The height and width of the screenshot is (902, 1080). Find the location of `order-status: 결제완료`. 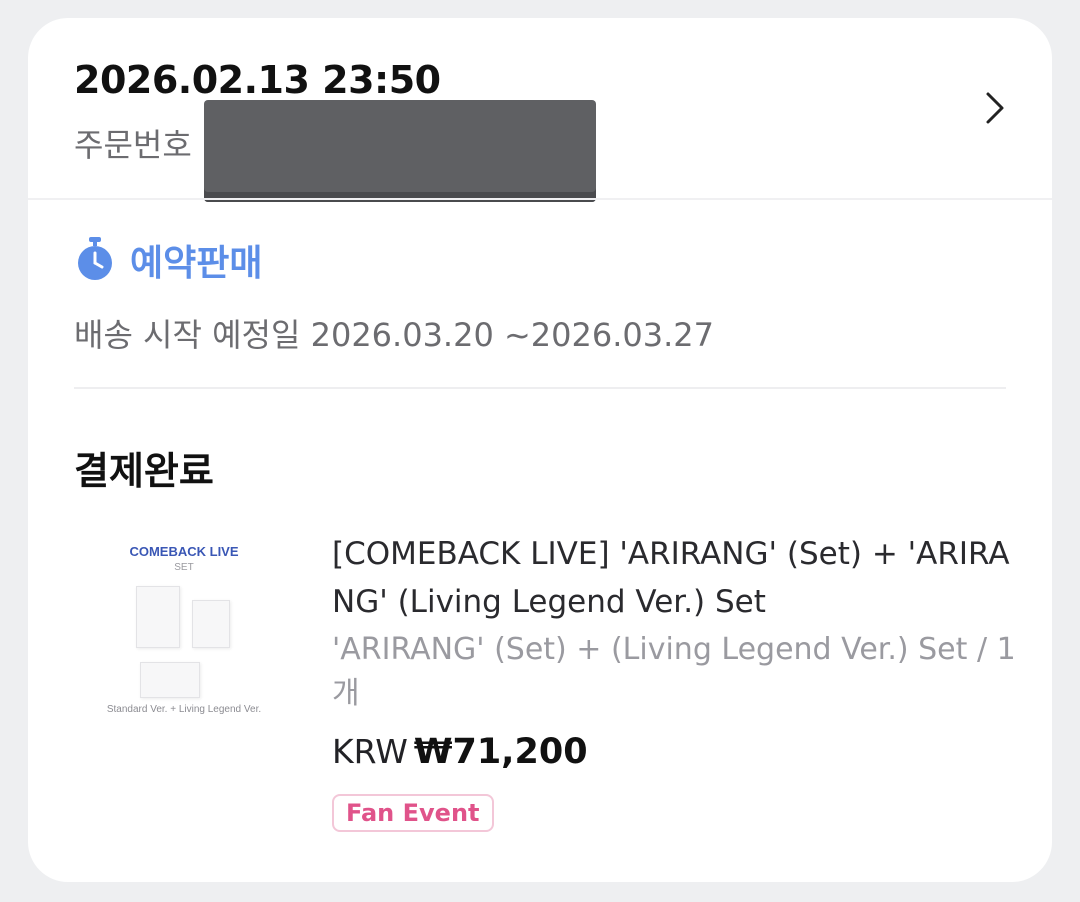

order-status: 결제완료 is located at coordinates (144, 471).